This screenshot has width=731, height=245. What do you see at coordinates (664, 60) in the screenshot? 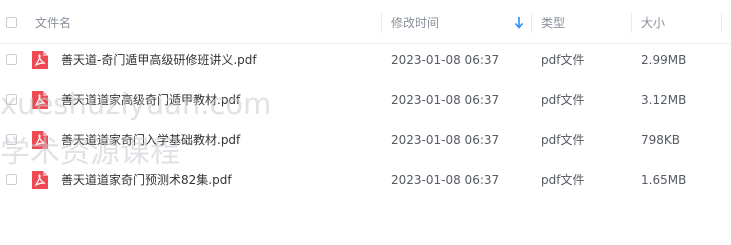
I see `file-size: 2.99MB` at bounding box center [664, 60].